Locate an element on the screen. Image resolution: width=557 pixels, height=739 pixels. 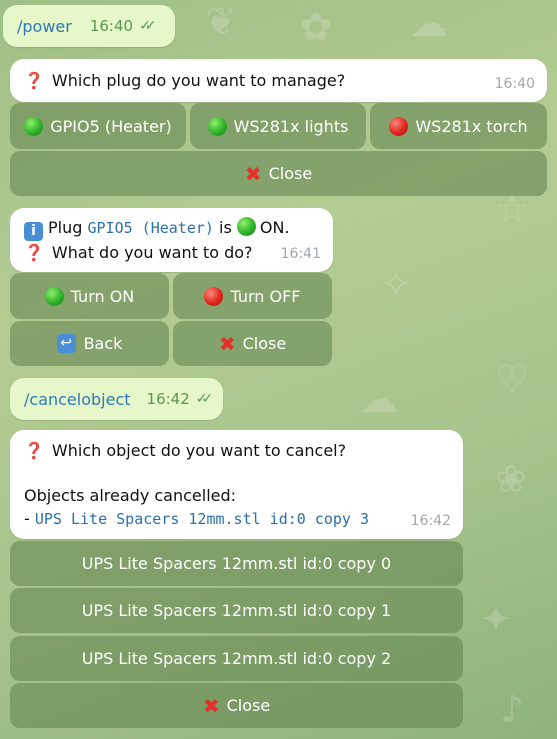
cancel-object-copy-0-button: UPS Lite Spacers 12mm.stl id:0 copy 0 is located at coordinates (236, 563).